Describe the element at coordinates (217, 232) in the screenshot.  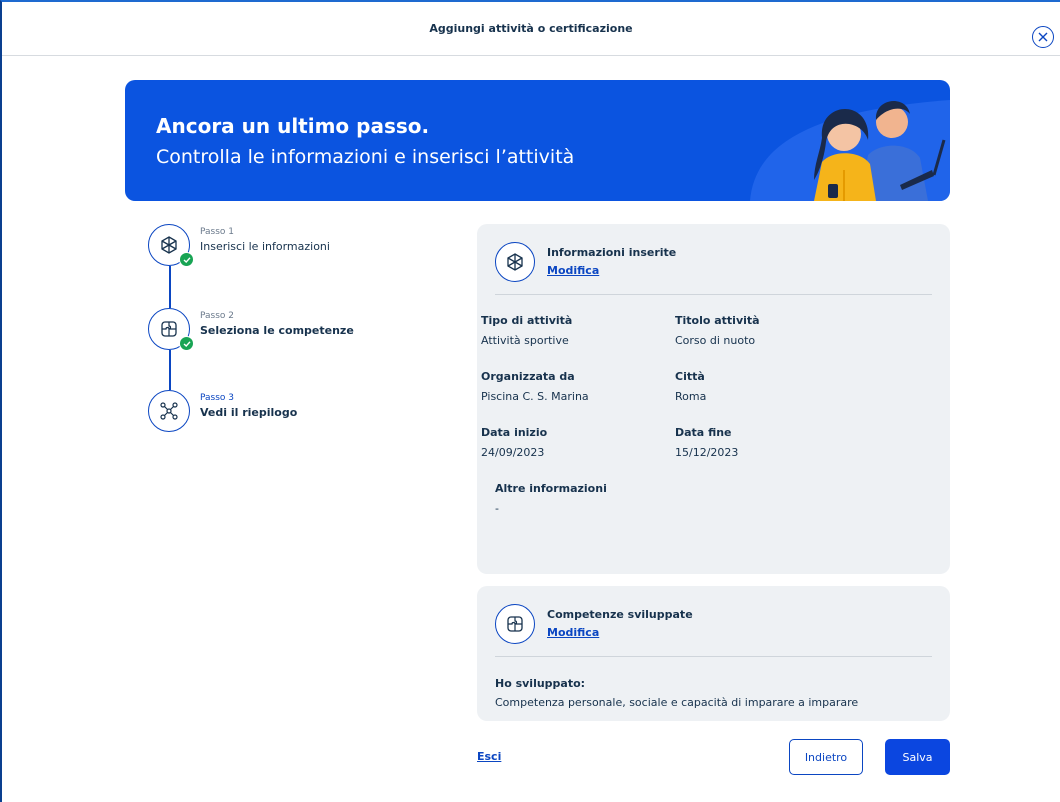
I see `step-1-number: Passo 1` at that location.